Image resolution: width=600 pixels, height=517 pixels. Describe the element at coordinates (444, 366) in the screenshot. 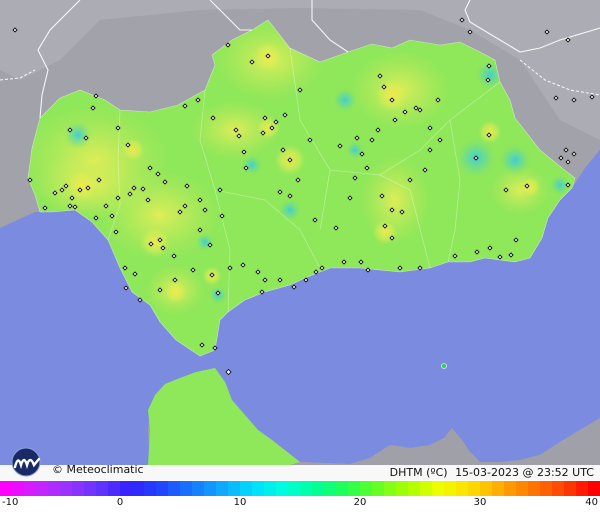

I see `alboran-island-marker` at that location.